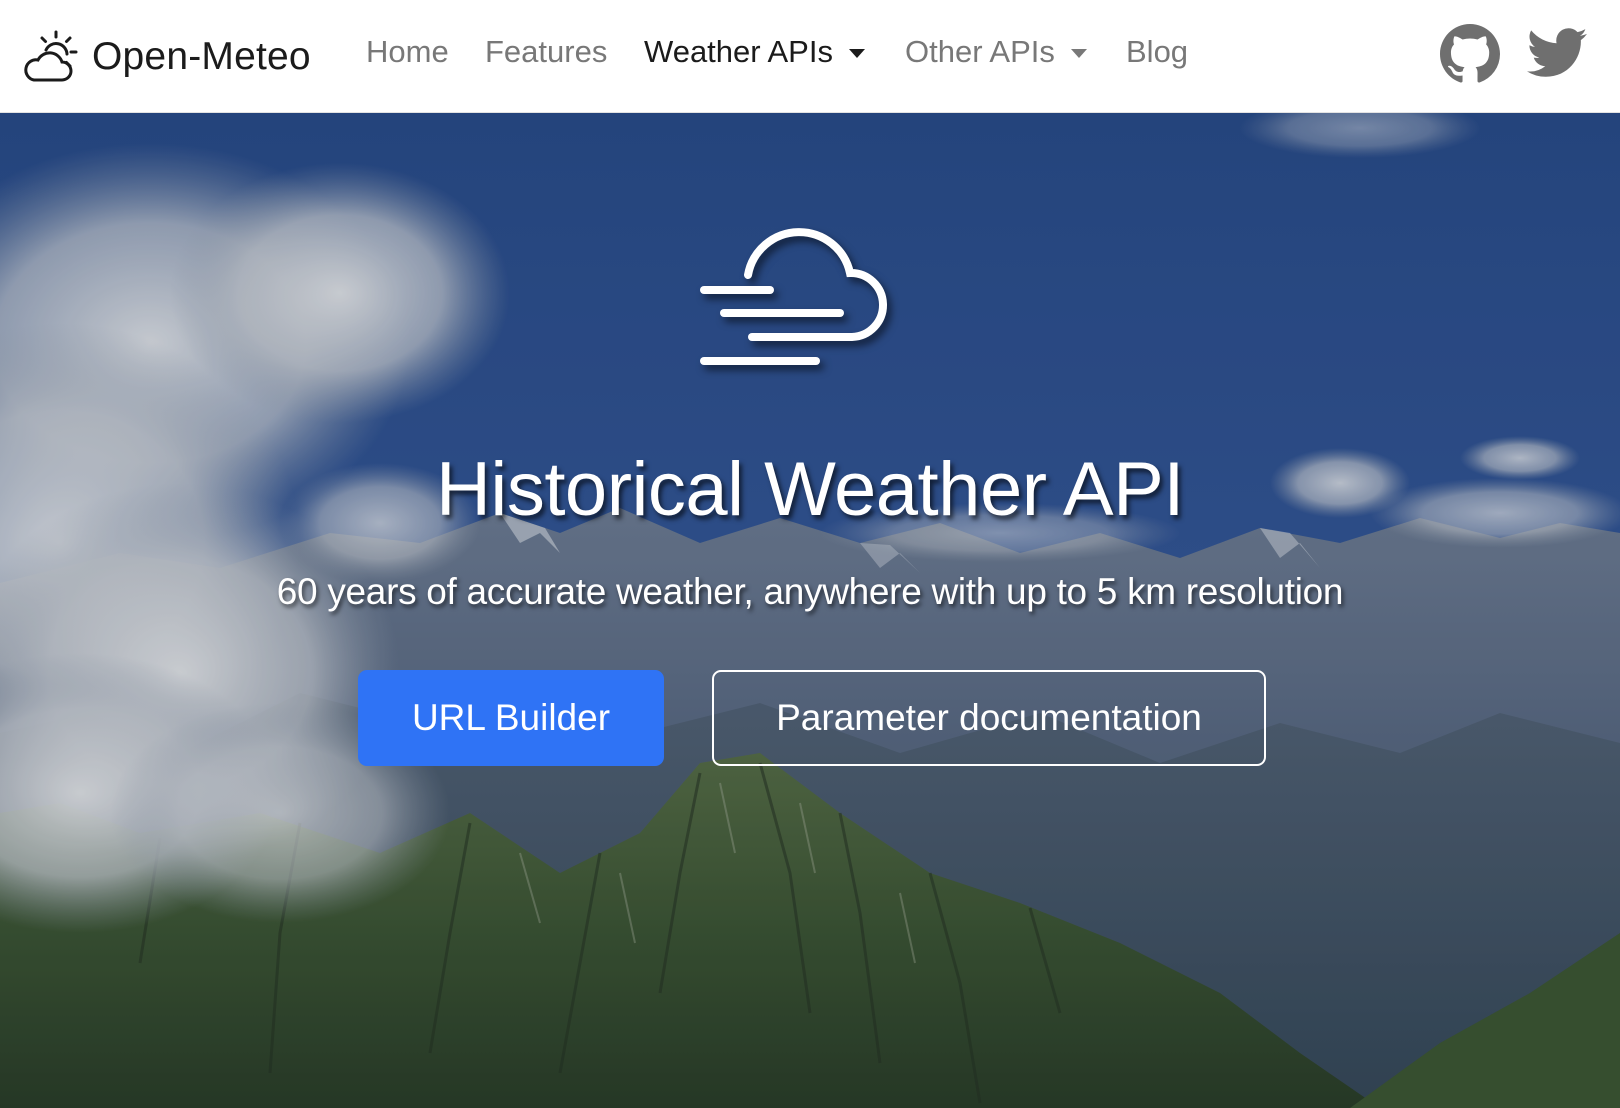  I want to click on github-icon, so click(1470, 53).